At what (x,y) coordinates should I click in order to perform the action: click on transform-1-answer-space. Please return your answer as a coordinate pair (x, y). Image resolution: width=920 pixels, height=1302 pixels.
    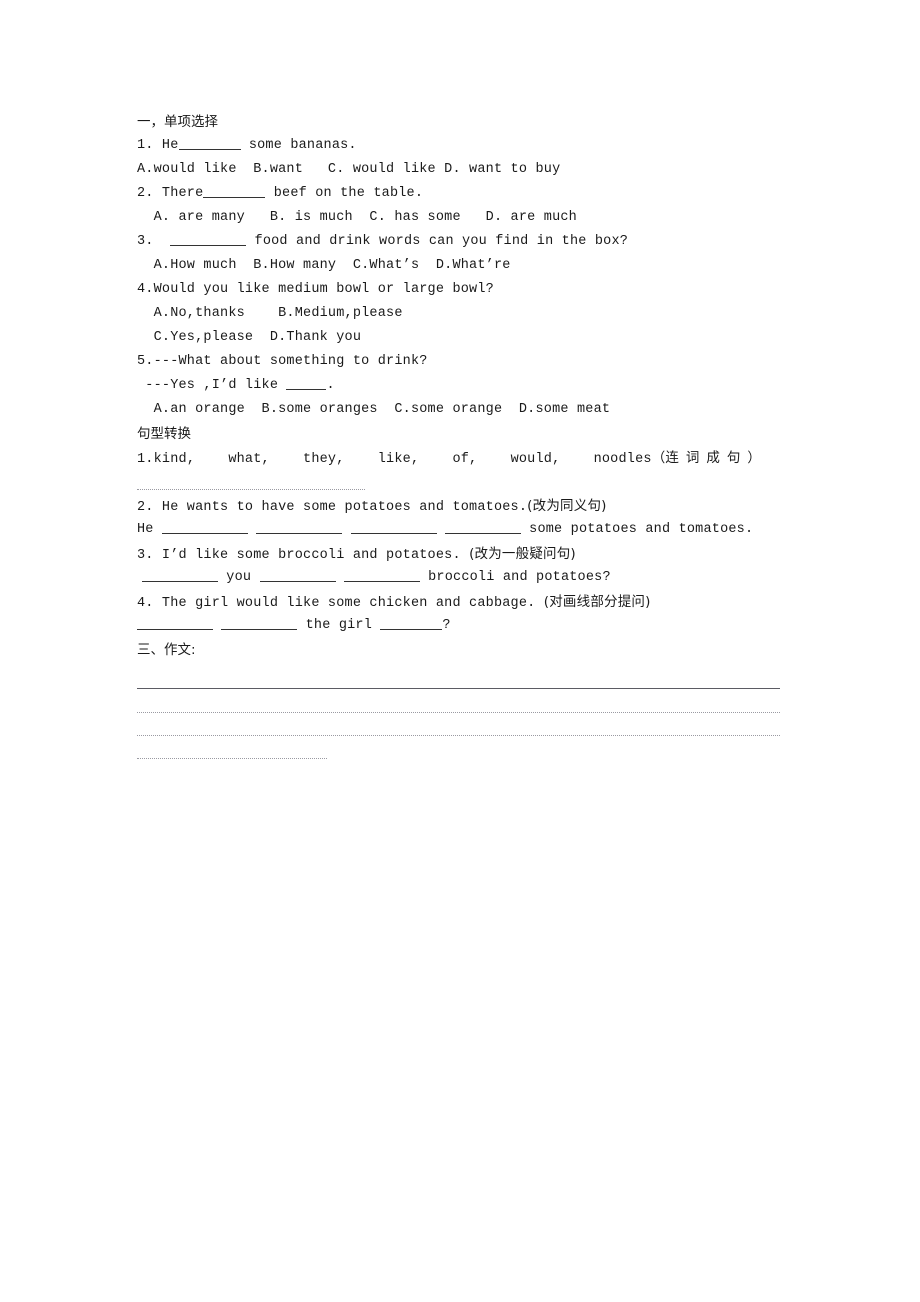
    Looking at the image, I should click on (487, 482).